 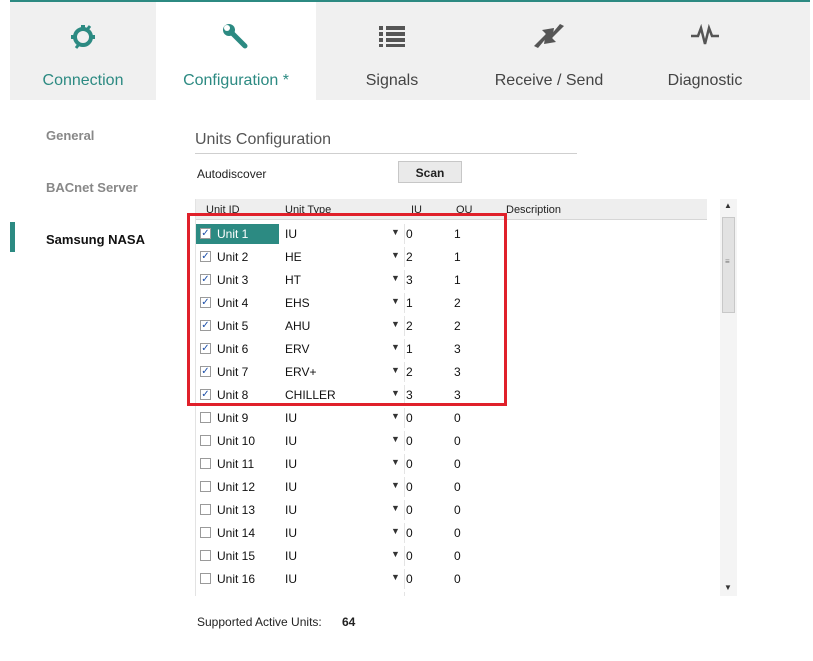 What do you see at coordinates (92, 187) in the screenshot?
I see `sidebar-item-bacnet-server: BACnet Server` at bounding box center [92, 187].